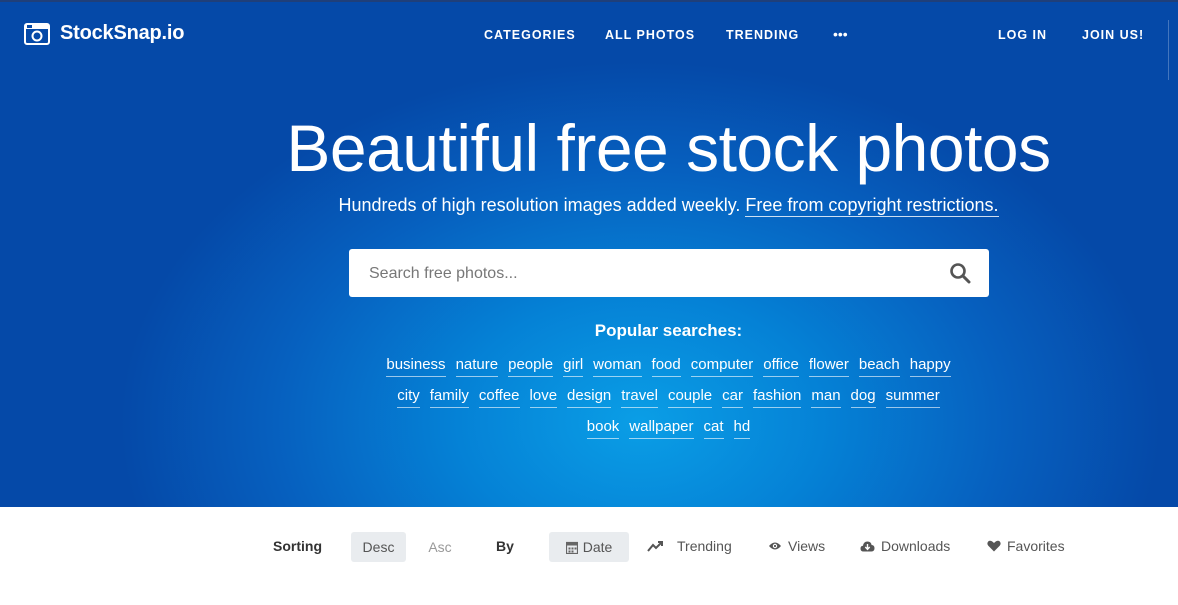 The height and width of the screenshot is (605, 1178). I want to click on popular-tag-link: girl, so click(573, 366).